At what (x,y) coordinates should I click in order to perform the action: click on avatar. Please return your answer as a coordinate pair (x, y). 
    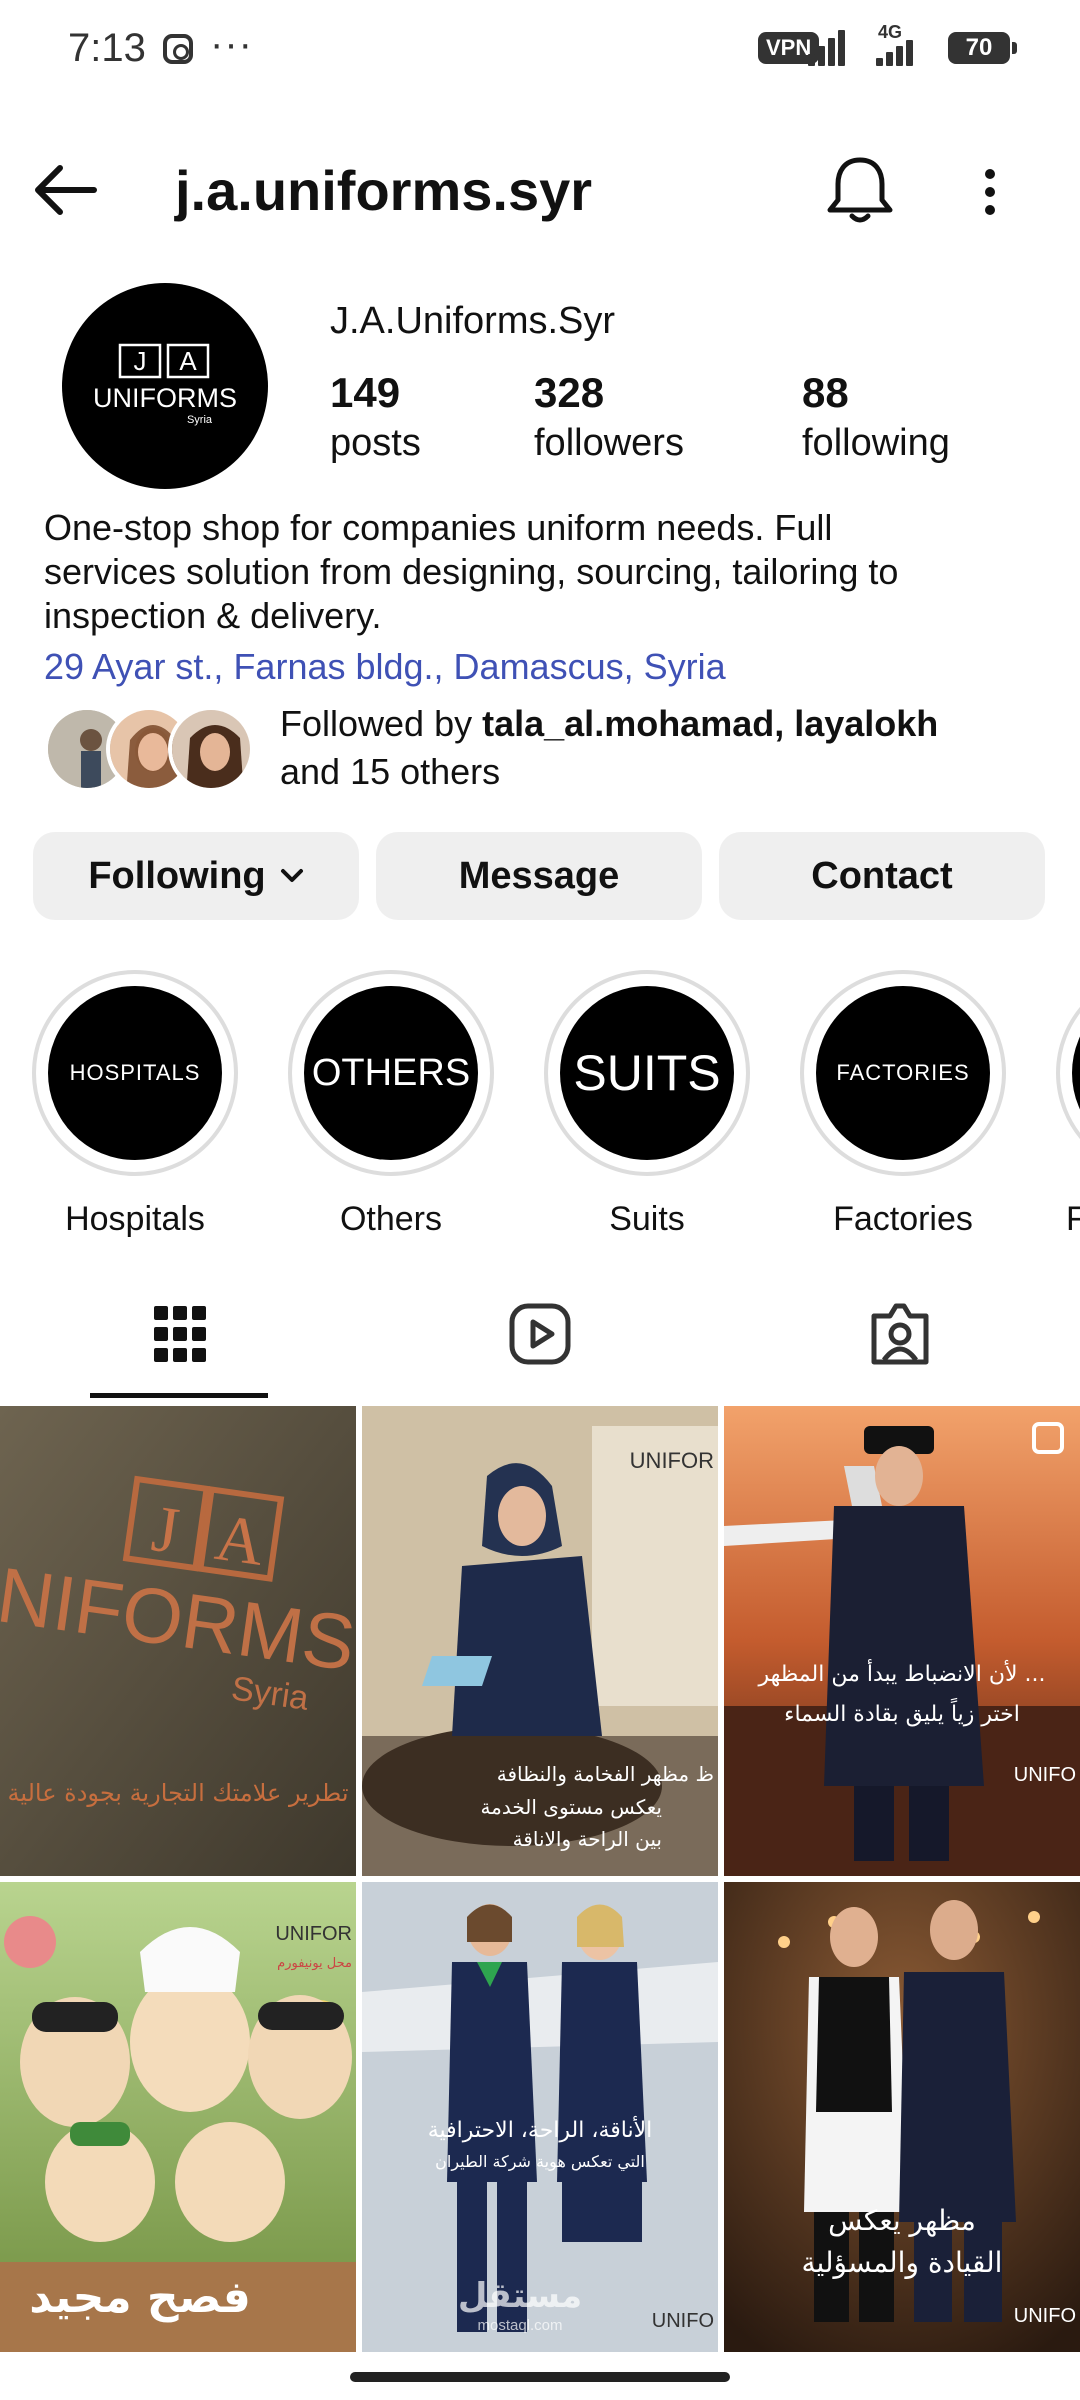
    Looking at the image, I should click on (211, 749).